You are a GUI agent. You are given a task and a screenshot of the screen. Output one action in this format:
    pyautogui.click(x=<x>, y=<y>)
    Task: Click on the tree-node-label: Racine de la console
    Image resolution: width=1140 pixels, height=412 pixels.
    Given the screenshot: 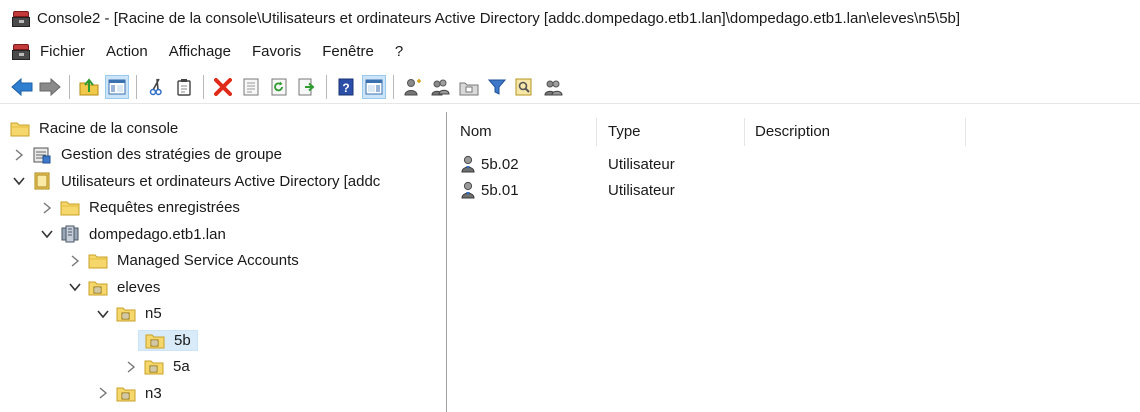 What is the action you would take?
    pyautogui.click(x=109, y=128)
    